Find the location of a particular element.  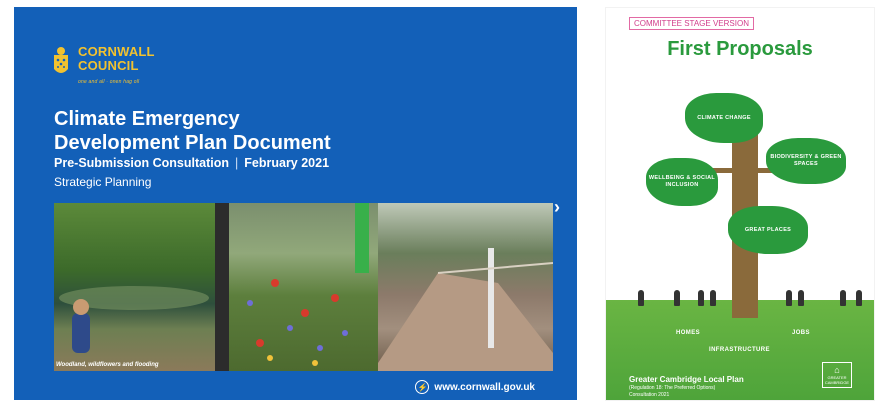

consultation-label: Pre-Submission Consultation is located at coordinates (142, 163).